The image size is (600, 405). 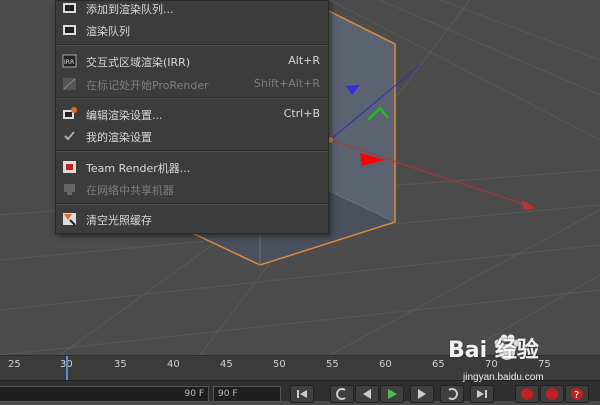 I want to click on go-to-end-button, so click(x=482, y=394).